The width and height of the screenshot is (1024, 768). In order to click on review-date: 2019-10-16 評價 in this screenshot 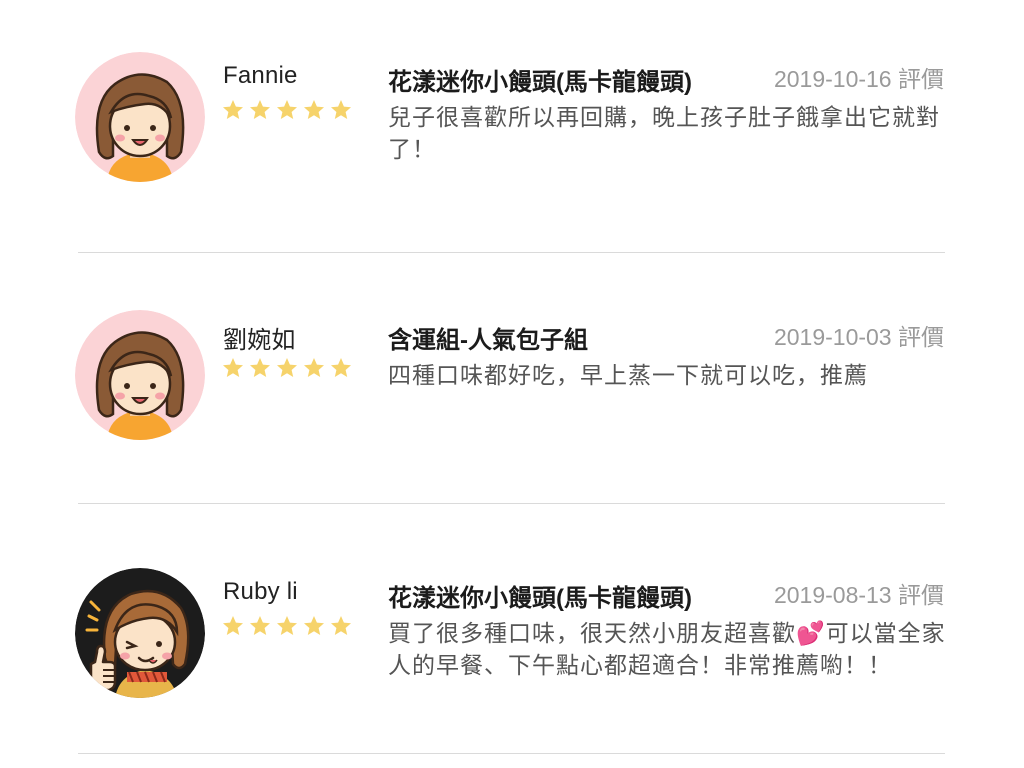, I will do `click(858, 79)`.